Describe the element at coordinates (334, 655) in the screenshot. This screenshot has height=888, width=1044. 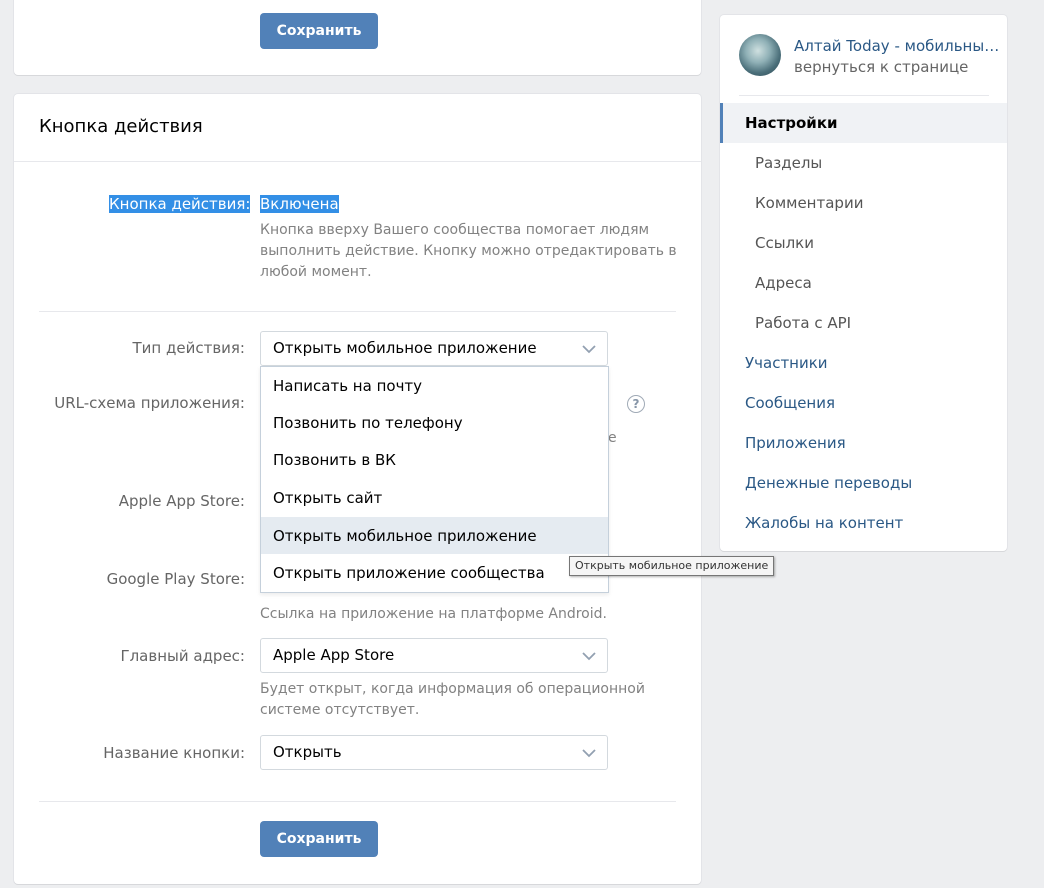
I see `main-address-value: Apple App Store` at that location.